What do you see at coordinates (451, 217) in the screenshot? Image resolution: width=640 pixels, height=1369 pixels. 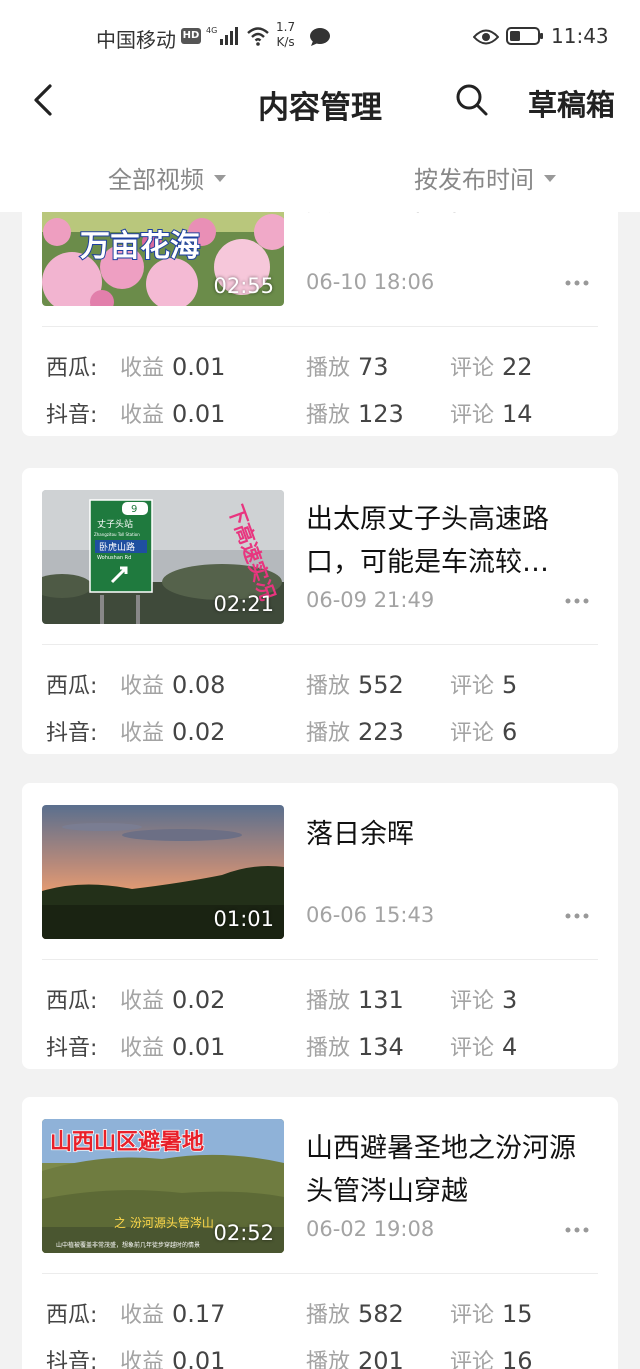 I see `video-title: 中国芍乡，芍乡中山，只为寻你而来。` at bounding box center [451, 217].